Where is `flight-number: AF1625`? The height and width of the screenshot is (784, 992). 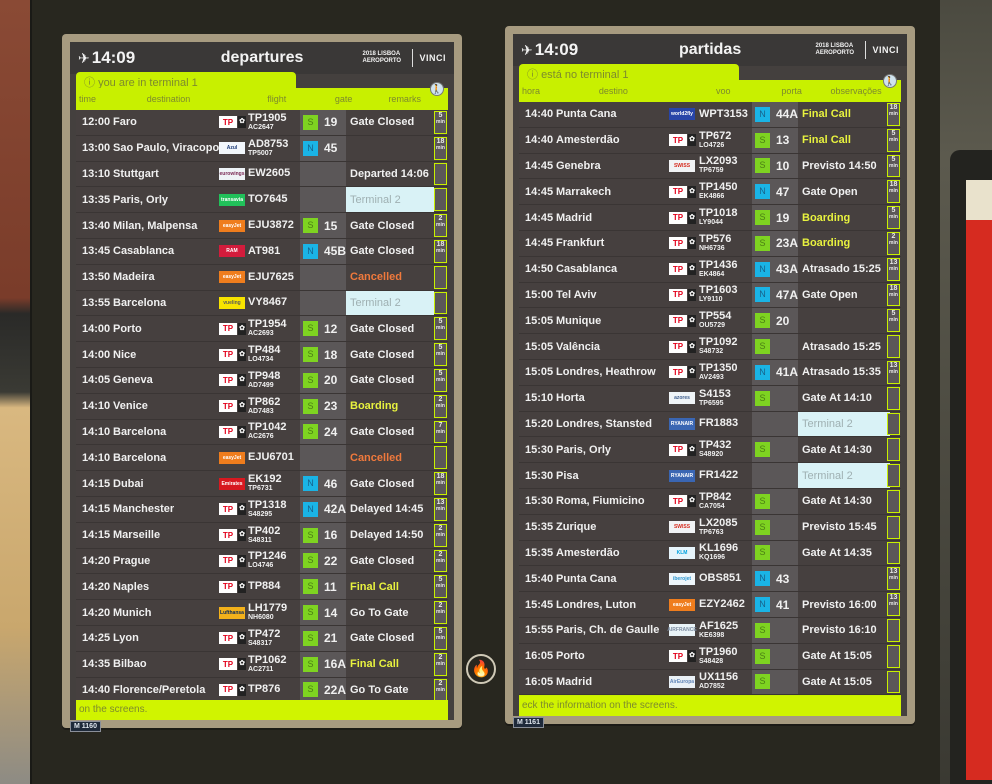
flight-number: AF1625 is located at coordinates (719, 625).